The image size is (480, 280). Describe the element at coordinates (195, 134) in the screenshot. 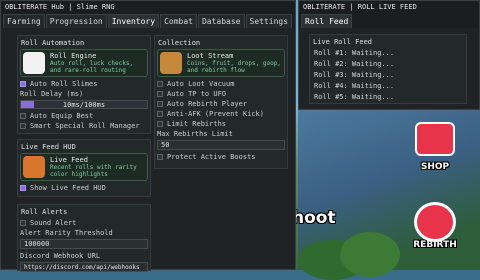

I see `max-rebirths-label: Max Rebirths Limit` at that location.